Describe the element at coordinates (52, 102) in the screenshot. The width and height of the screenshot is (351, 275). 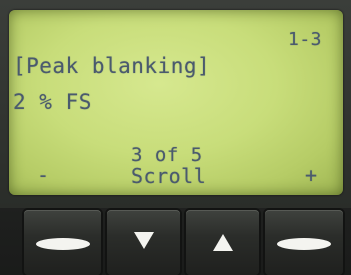
I see `parameter-value: 2 % FS` at that location.